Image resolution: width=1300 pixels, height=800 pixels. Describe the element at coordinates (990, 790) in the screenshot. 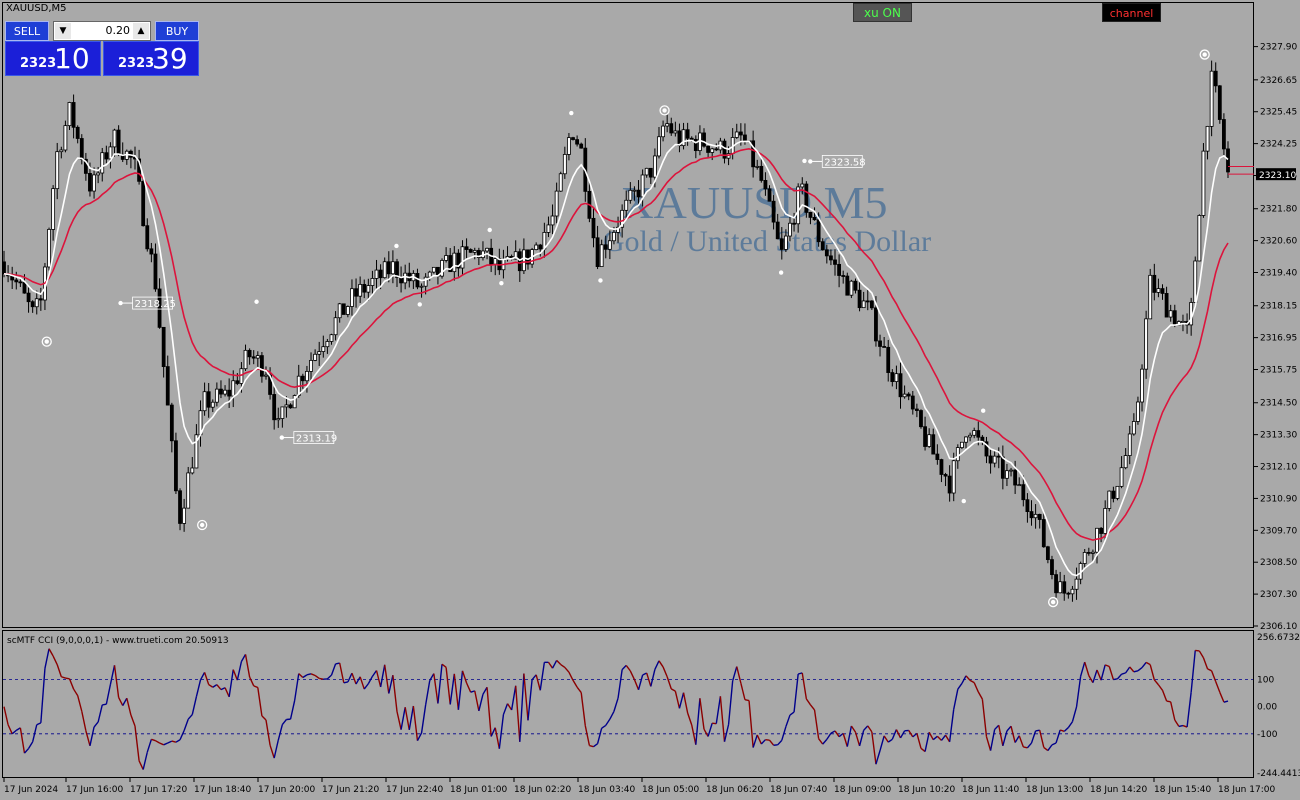

I see `time-tick-label: 18 Jun 11:40` at that location.